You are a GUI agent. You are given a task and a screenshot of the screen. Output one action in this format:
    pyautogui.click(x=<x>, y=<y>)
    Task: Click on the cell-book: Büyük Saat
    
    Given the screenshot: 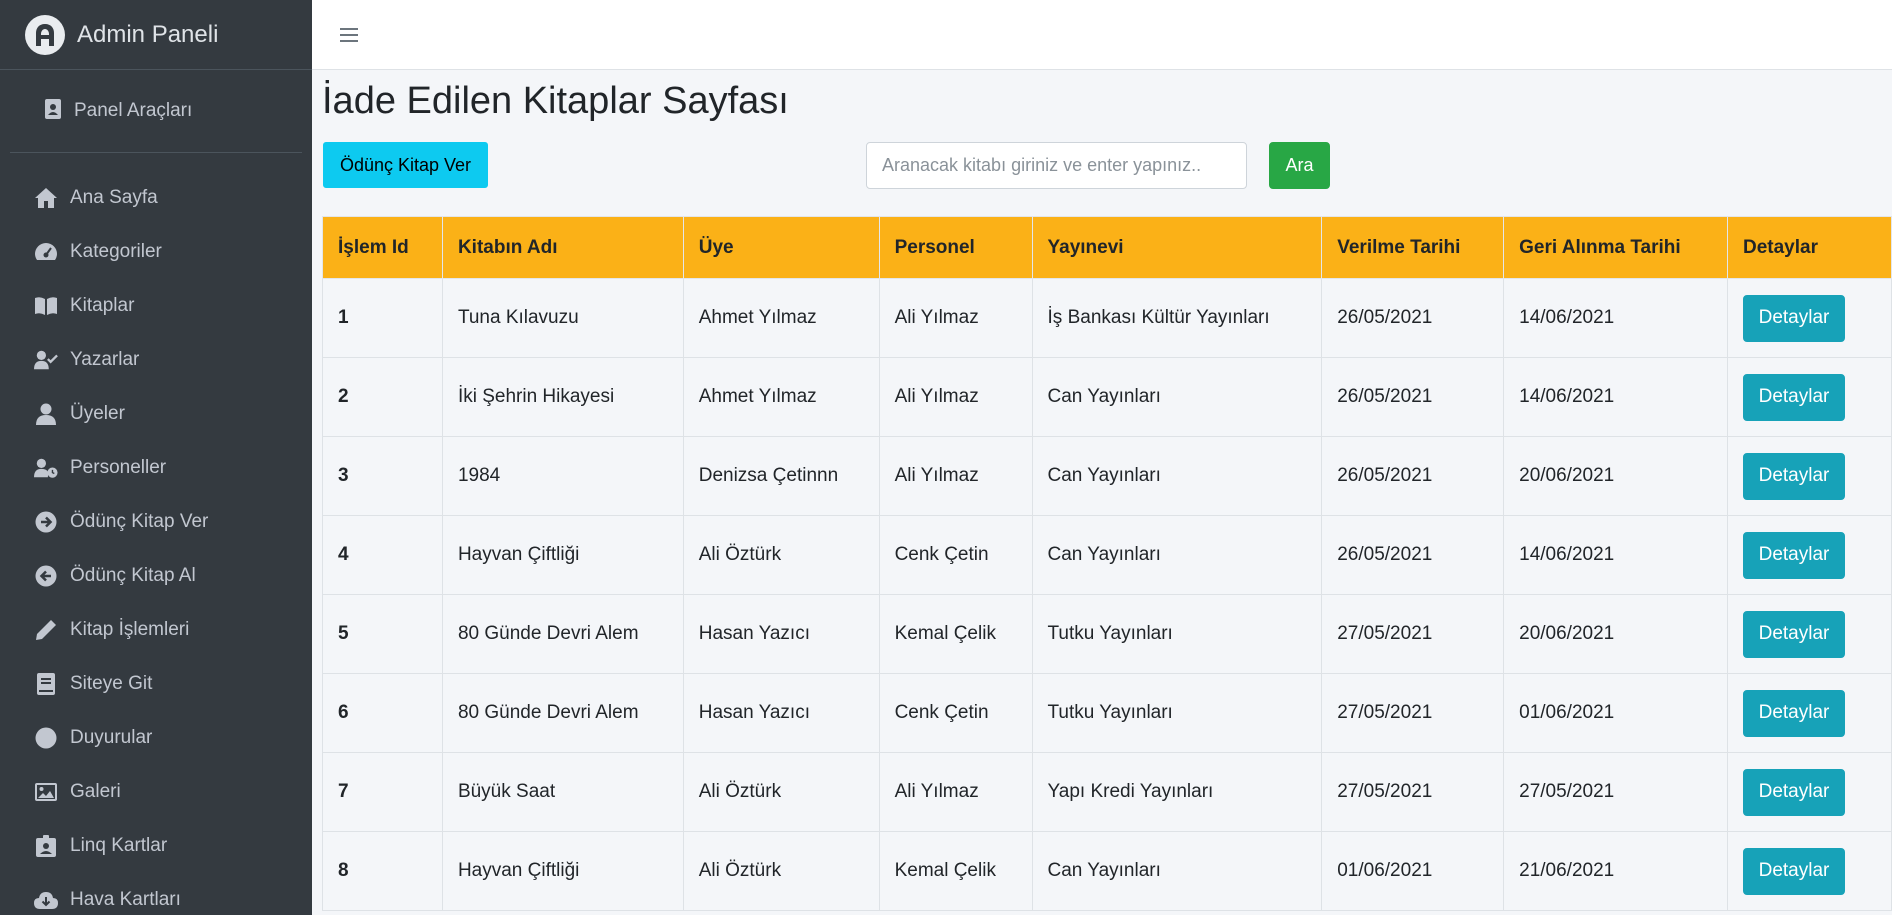 What is the action you would take?
    pyautogui.click(x=562, y=792)
    